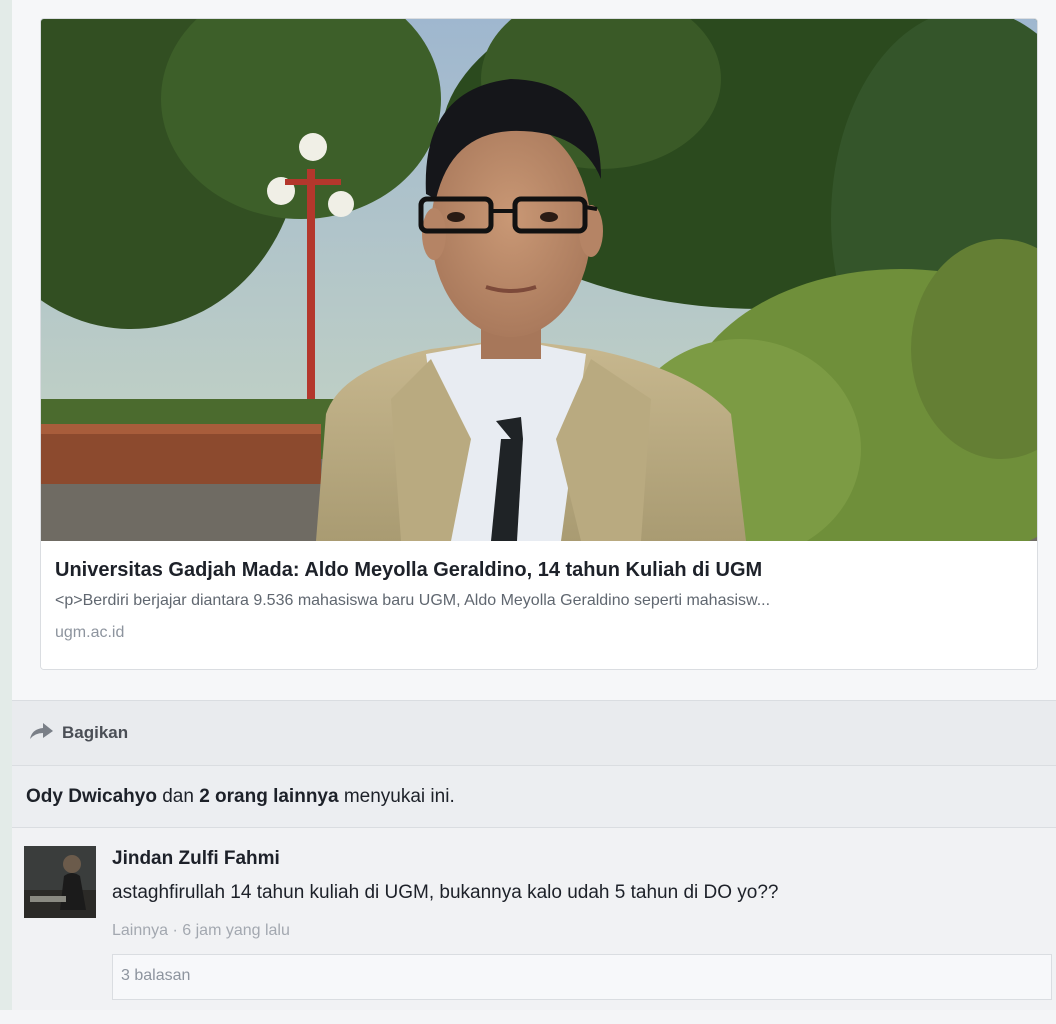  Describe the element at coordinates (196, 859) in the screenshot. I see `comment-author-link: Jindan Zulfi Fahmi` at that location.